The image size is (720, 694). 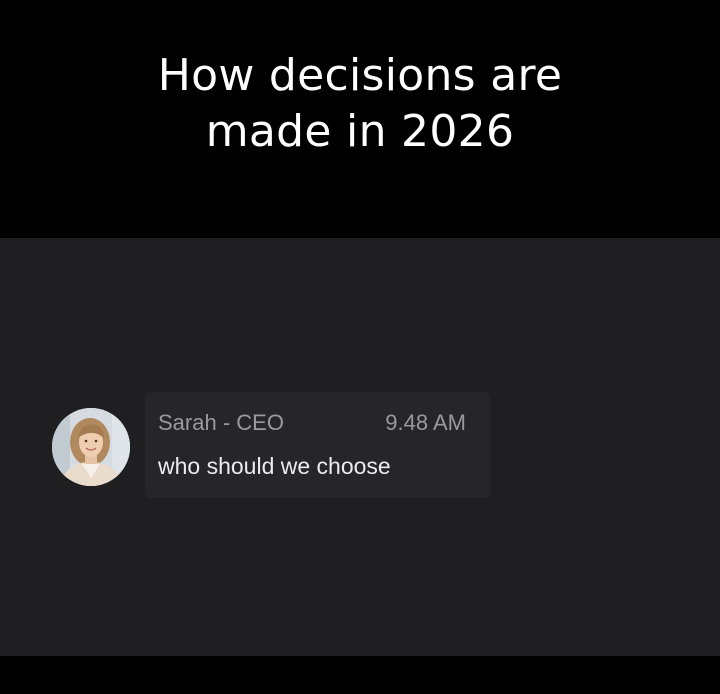 I want to click on sender-name: Sarah - CEO, so click(x=221, y=422).